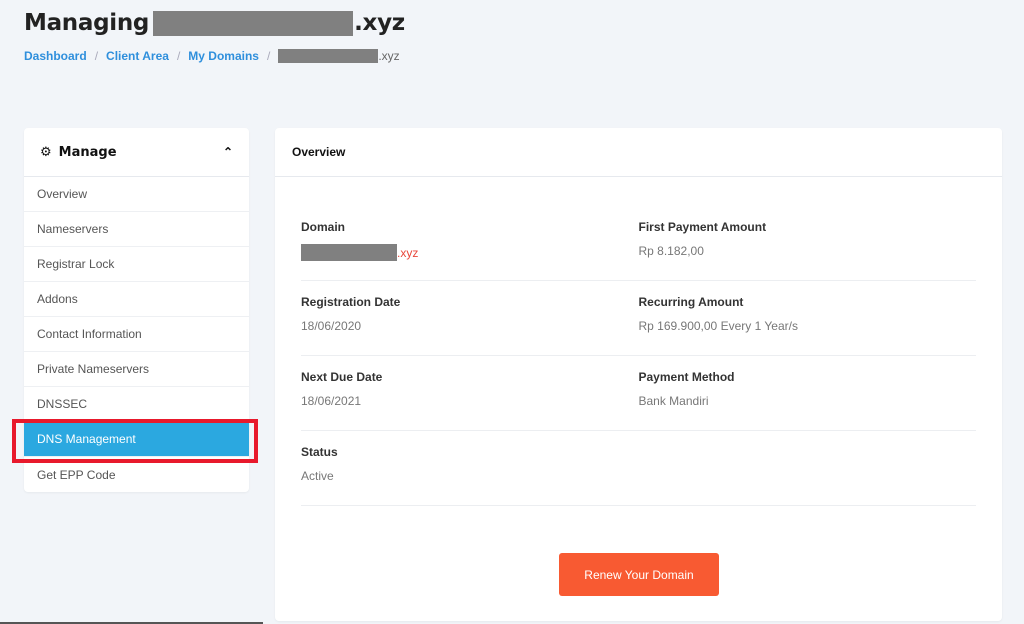 The image size is (1024, 624). I want to click on sidebar-title: Manage, so click(87, 152).